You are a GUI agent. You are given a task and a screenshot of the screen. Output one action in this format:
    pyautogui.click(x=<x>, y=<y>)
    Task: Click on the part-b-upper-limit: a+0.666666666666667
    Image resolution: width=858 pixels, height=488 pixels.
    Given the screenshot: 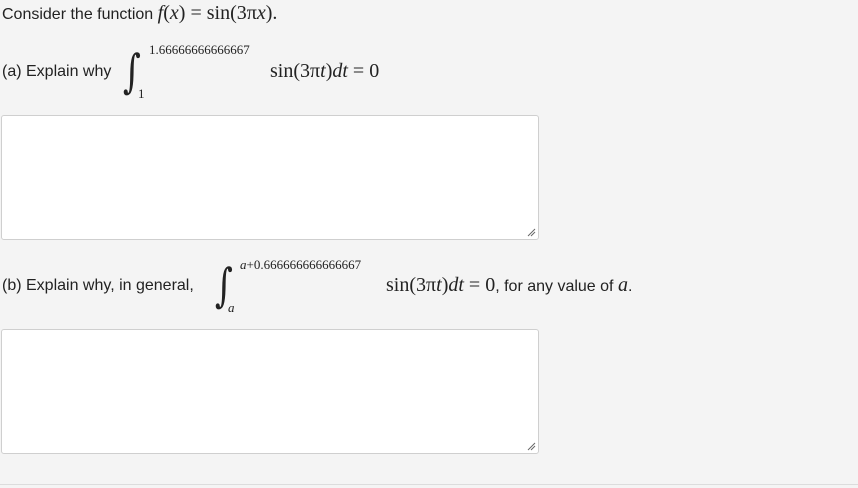 What is the action you would take?
    pyautogui.click(x=300, y=265)
    